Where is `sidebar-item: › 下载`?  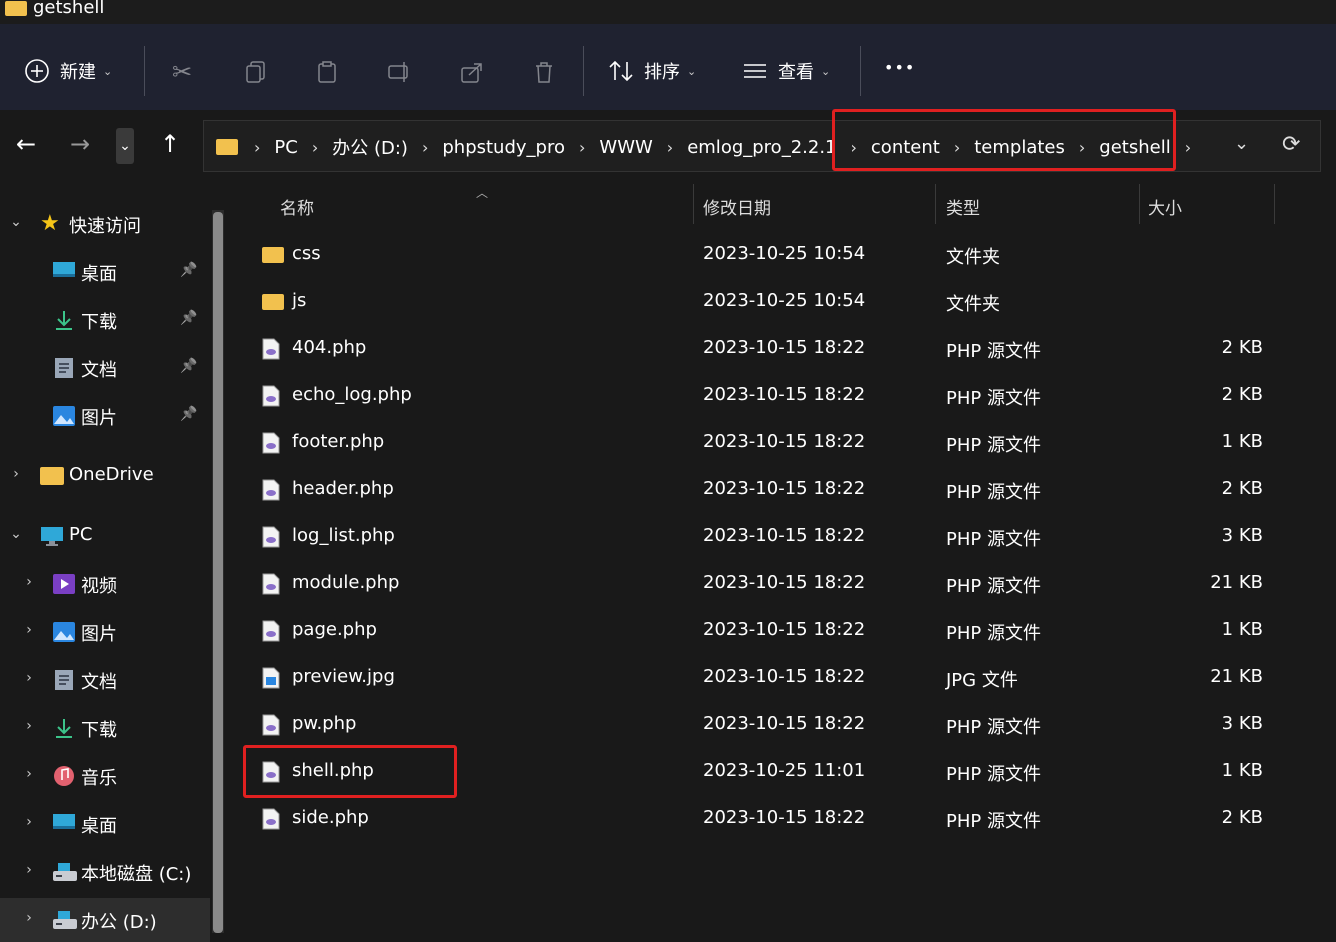 sidebar-item: › 下载 is located at coordinates (105, 728).